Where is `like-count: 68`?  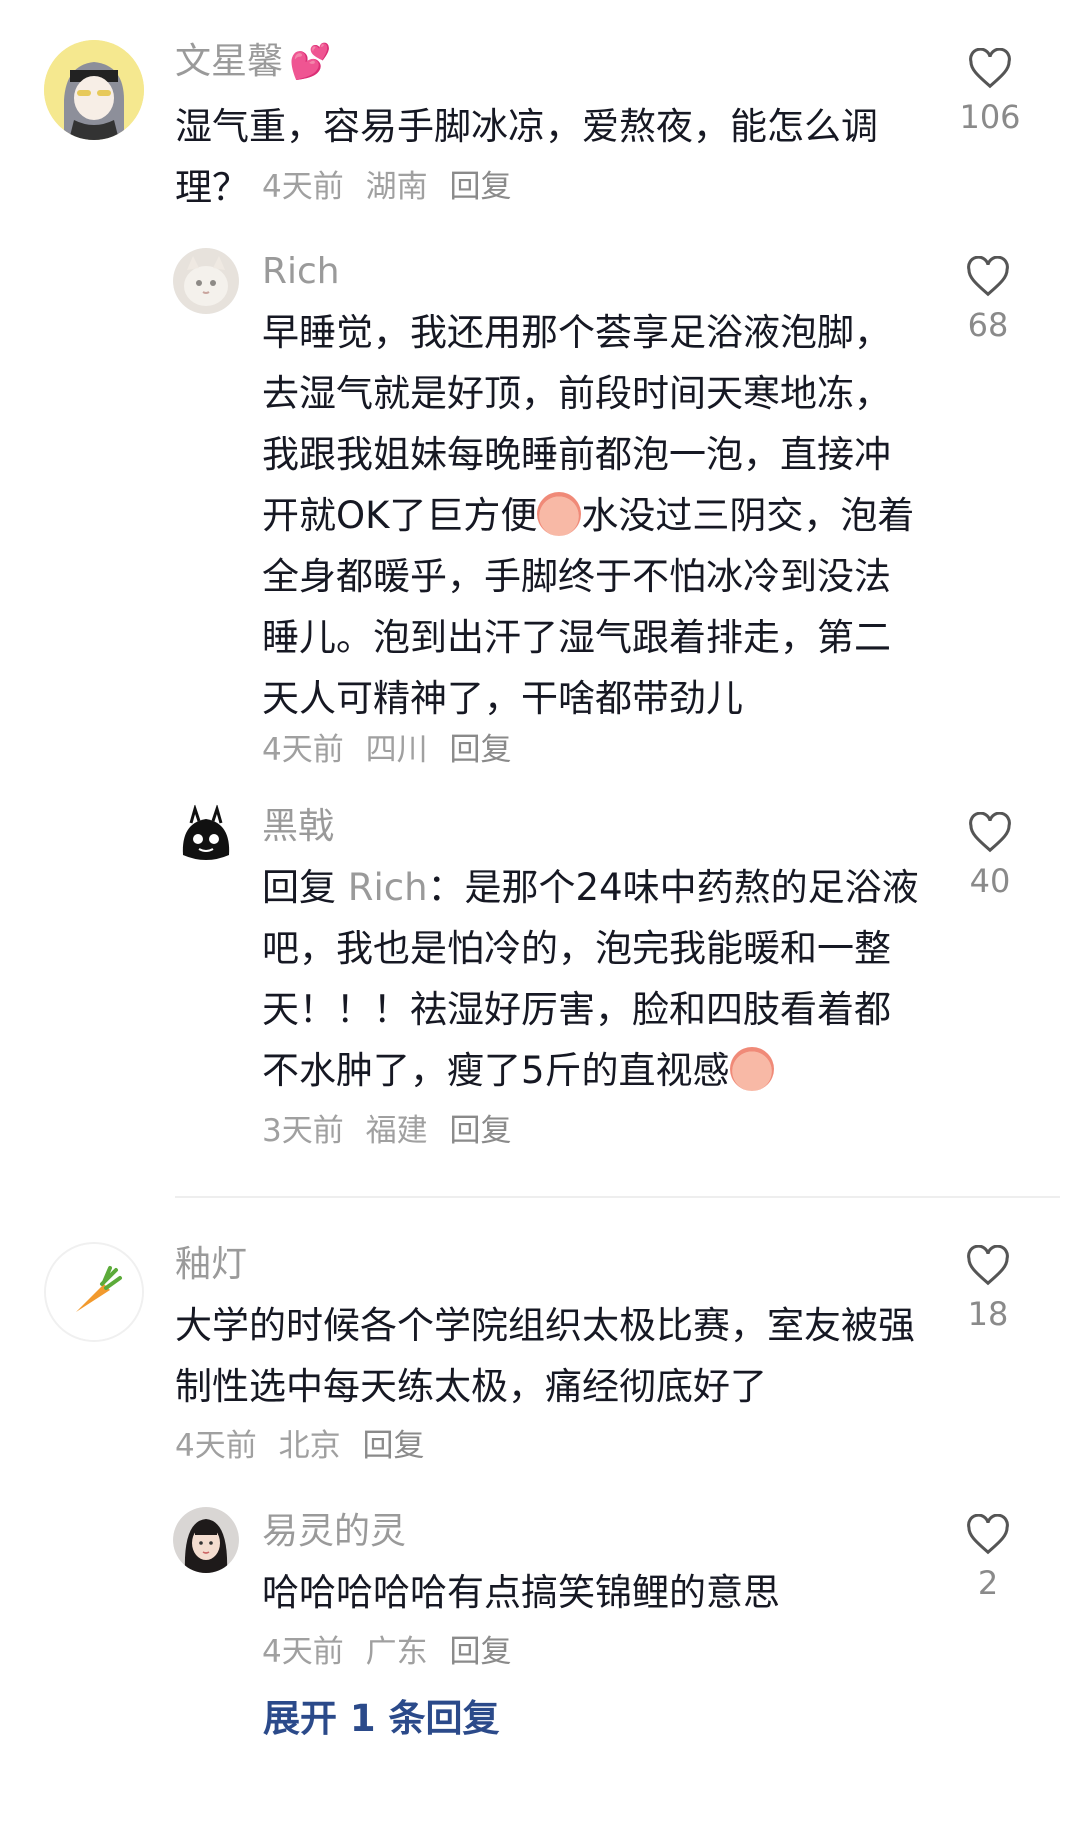 like-count: 68 is located at coordinates (988, 325).